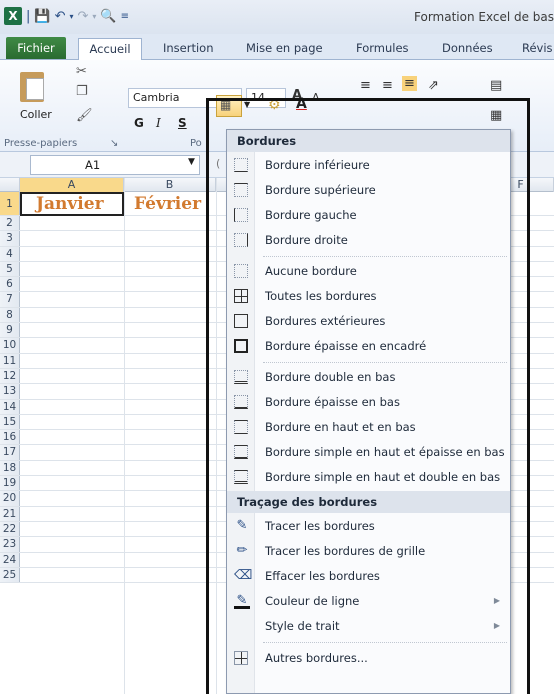 This screenshot has height=694, width=554. I want to click on print-preview-icon: 🔍, so click(108, 16).